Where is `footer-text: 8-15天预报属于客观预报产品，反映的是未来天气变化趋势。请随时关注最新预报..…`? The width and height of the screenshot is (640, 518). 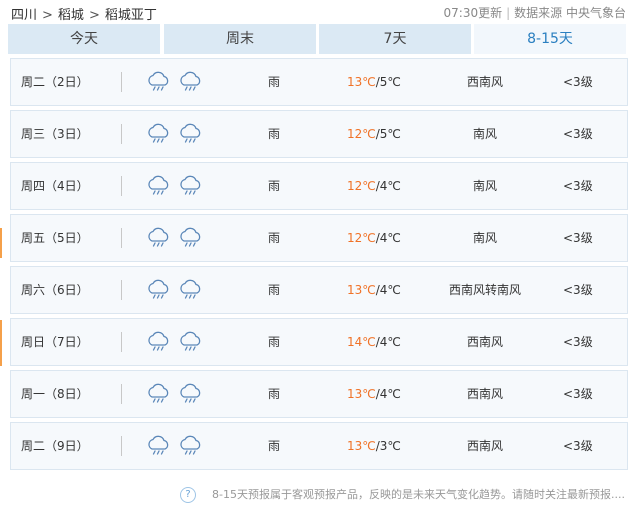 footer-text: 8-15天预报属于客观预报产品，反映的是未来天气变化趋势。请随时关注最新预报..… is located at coordinates (418, 494).